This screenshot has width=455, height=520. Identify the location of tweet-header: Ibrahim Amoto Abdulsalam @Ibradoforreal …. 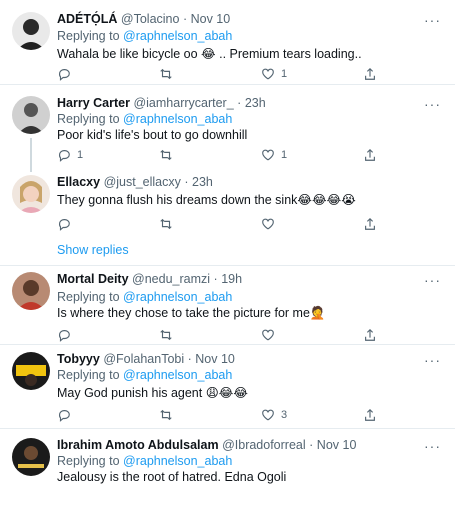
(206, 445).